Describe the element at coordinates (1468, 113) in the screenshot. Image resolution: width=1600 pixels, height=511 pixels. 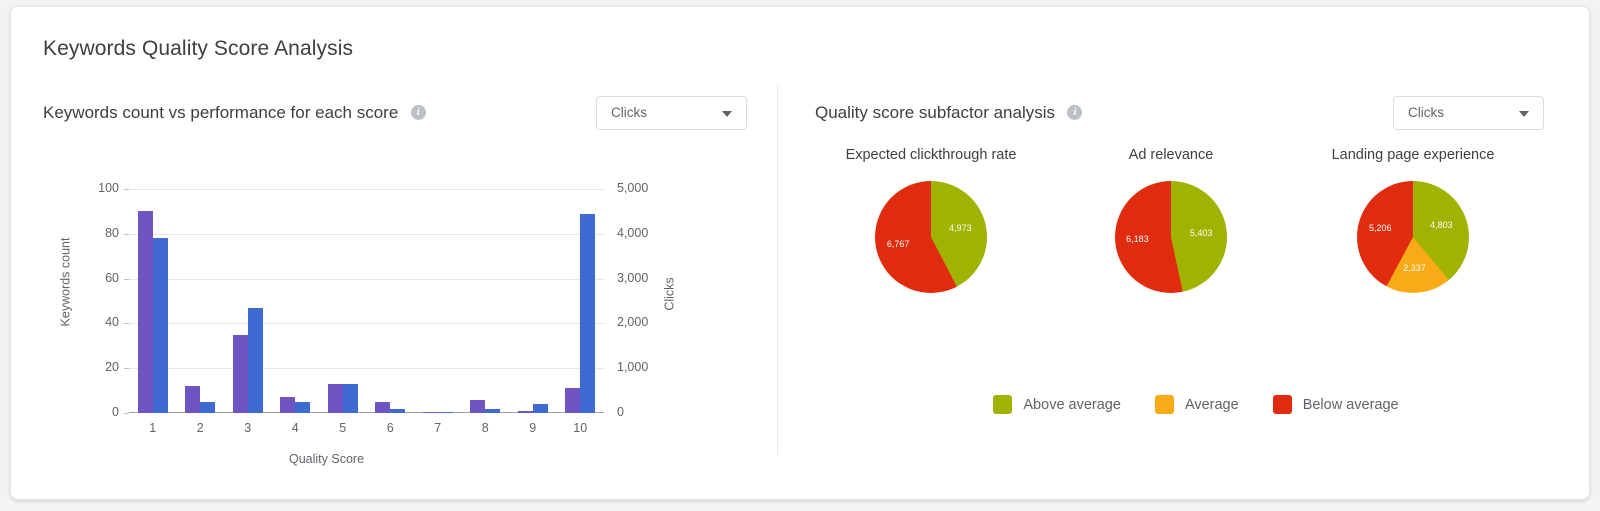
I see `right-metric-dropdown: Clicks` at that location.